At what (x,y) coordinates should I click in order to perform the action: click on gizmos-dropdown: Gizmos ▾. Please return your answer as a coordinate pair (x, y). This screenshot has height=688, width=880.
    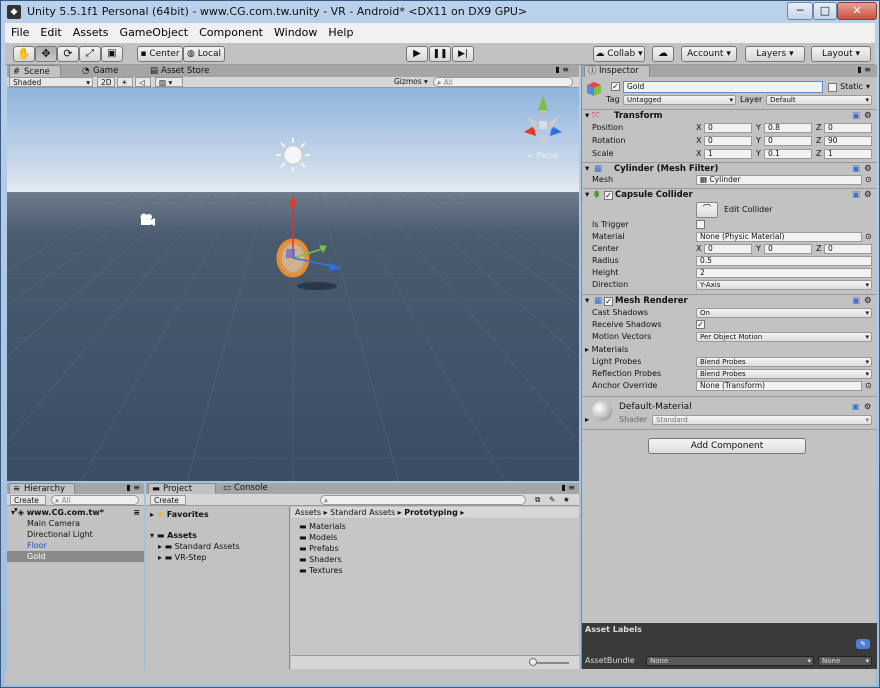
    Looking at the image, I should click on (410, 82).